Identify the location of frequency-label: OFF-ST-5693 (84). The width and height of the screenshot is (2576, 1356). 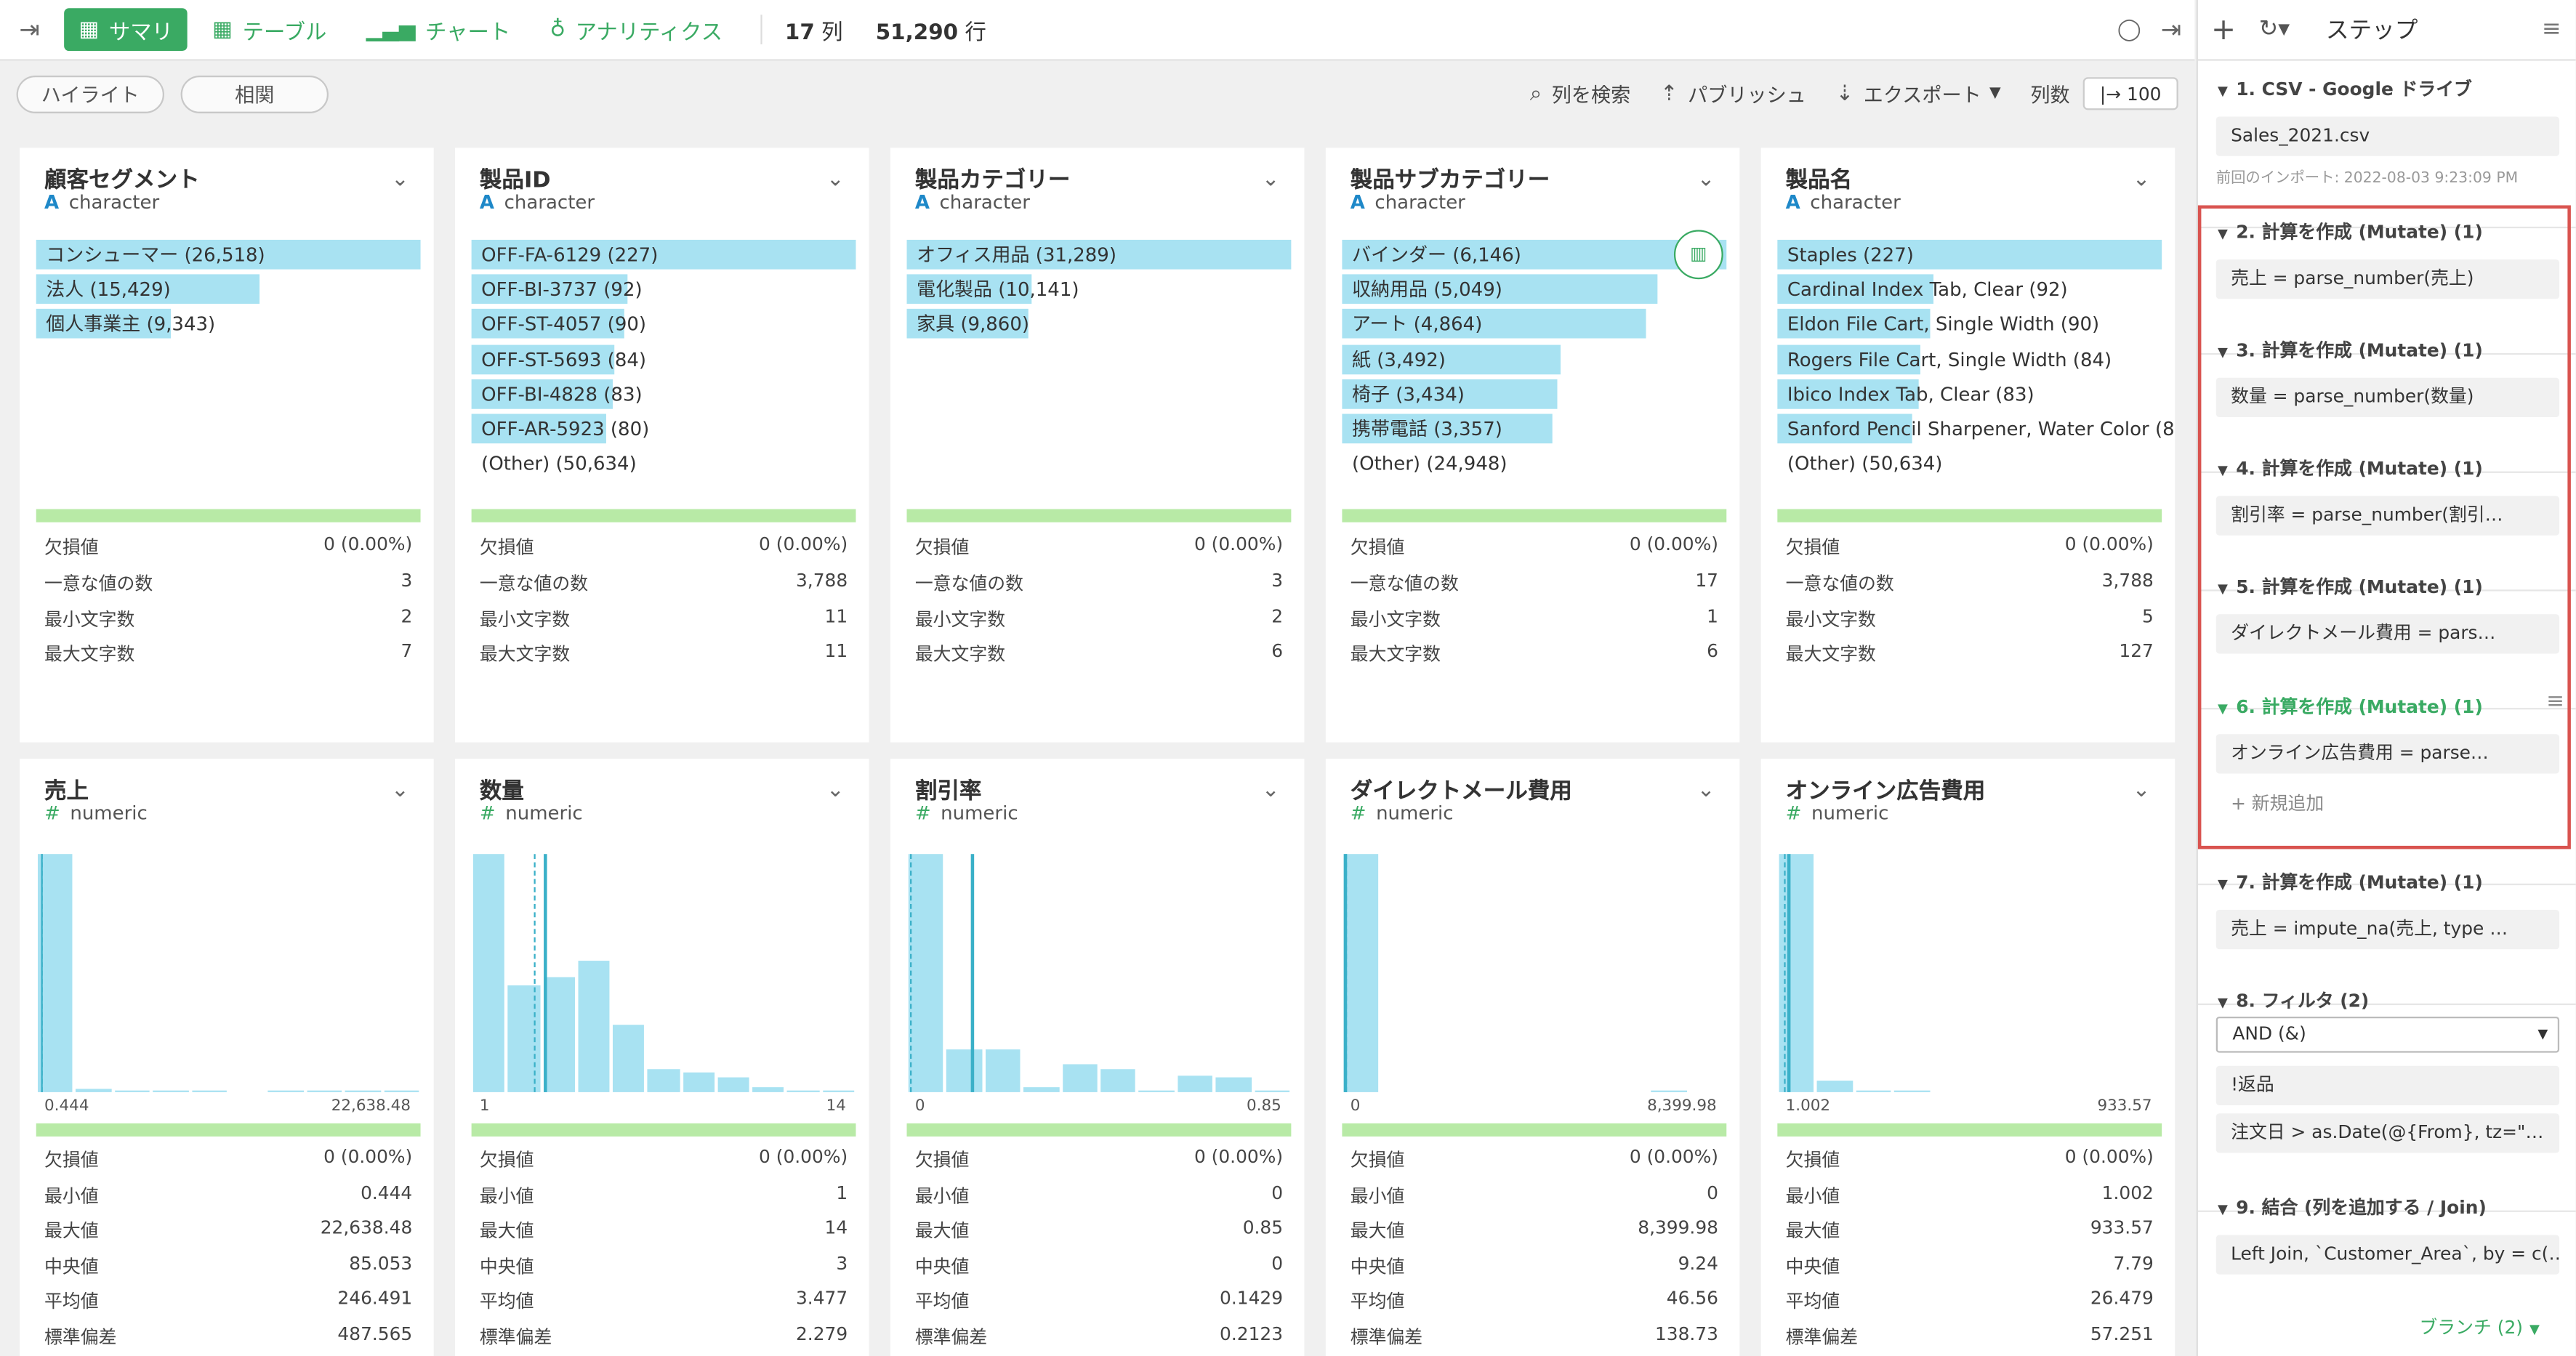
(563, 359).